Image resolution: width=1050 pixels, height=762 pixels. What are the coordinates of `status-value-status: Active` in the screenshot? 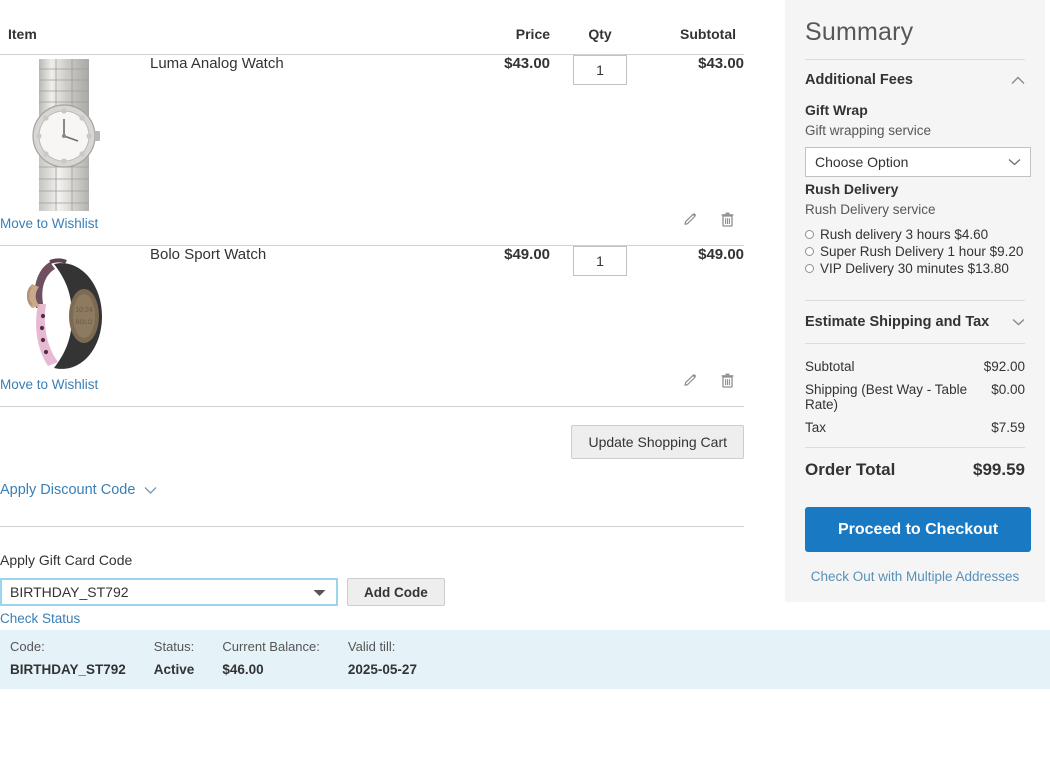 It's located at (174, 669).